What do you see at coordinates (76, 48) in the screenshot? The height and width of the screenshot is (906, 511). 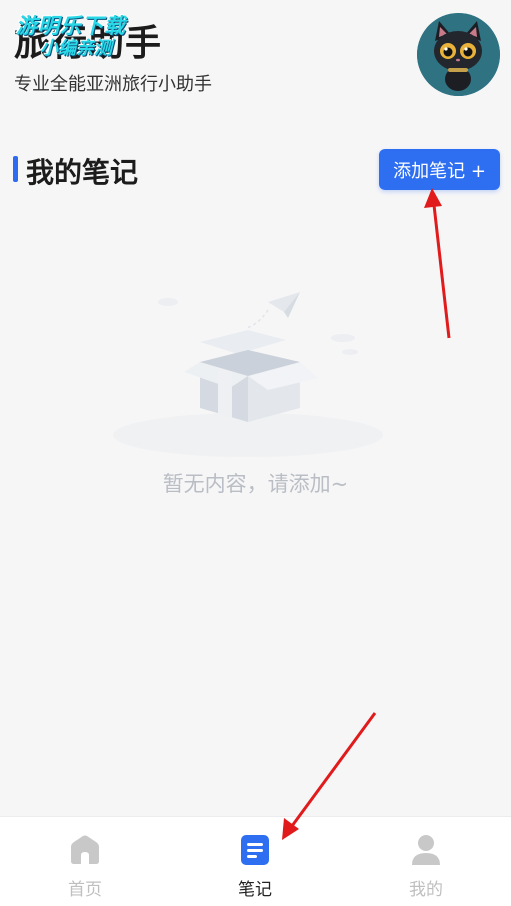 I see `watermark-text-2: 小编亲测` at bounding box center [76, 48].